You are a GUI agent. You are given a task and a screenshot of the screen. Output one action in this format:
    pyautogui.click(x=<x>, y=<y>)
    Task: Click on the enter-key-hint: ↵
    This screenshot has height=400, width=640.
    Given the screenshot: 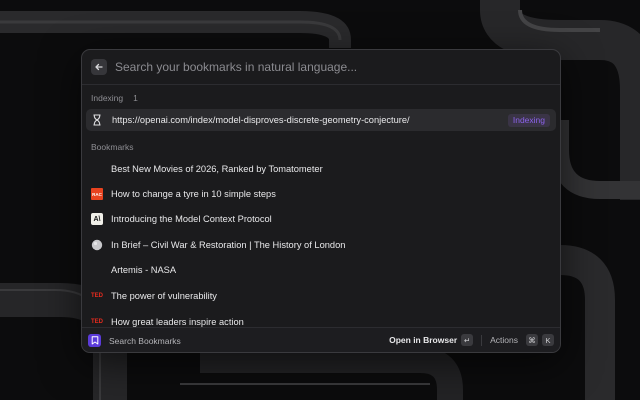 What is the action you would take?
    pyautogui.click(x=467, y=340)
    